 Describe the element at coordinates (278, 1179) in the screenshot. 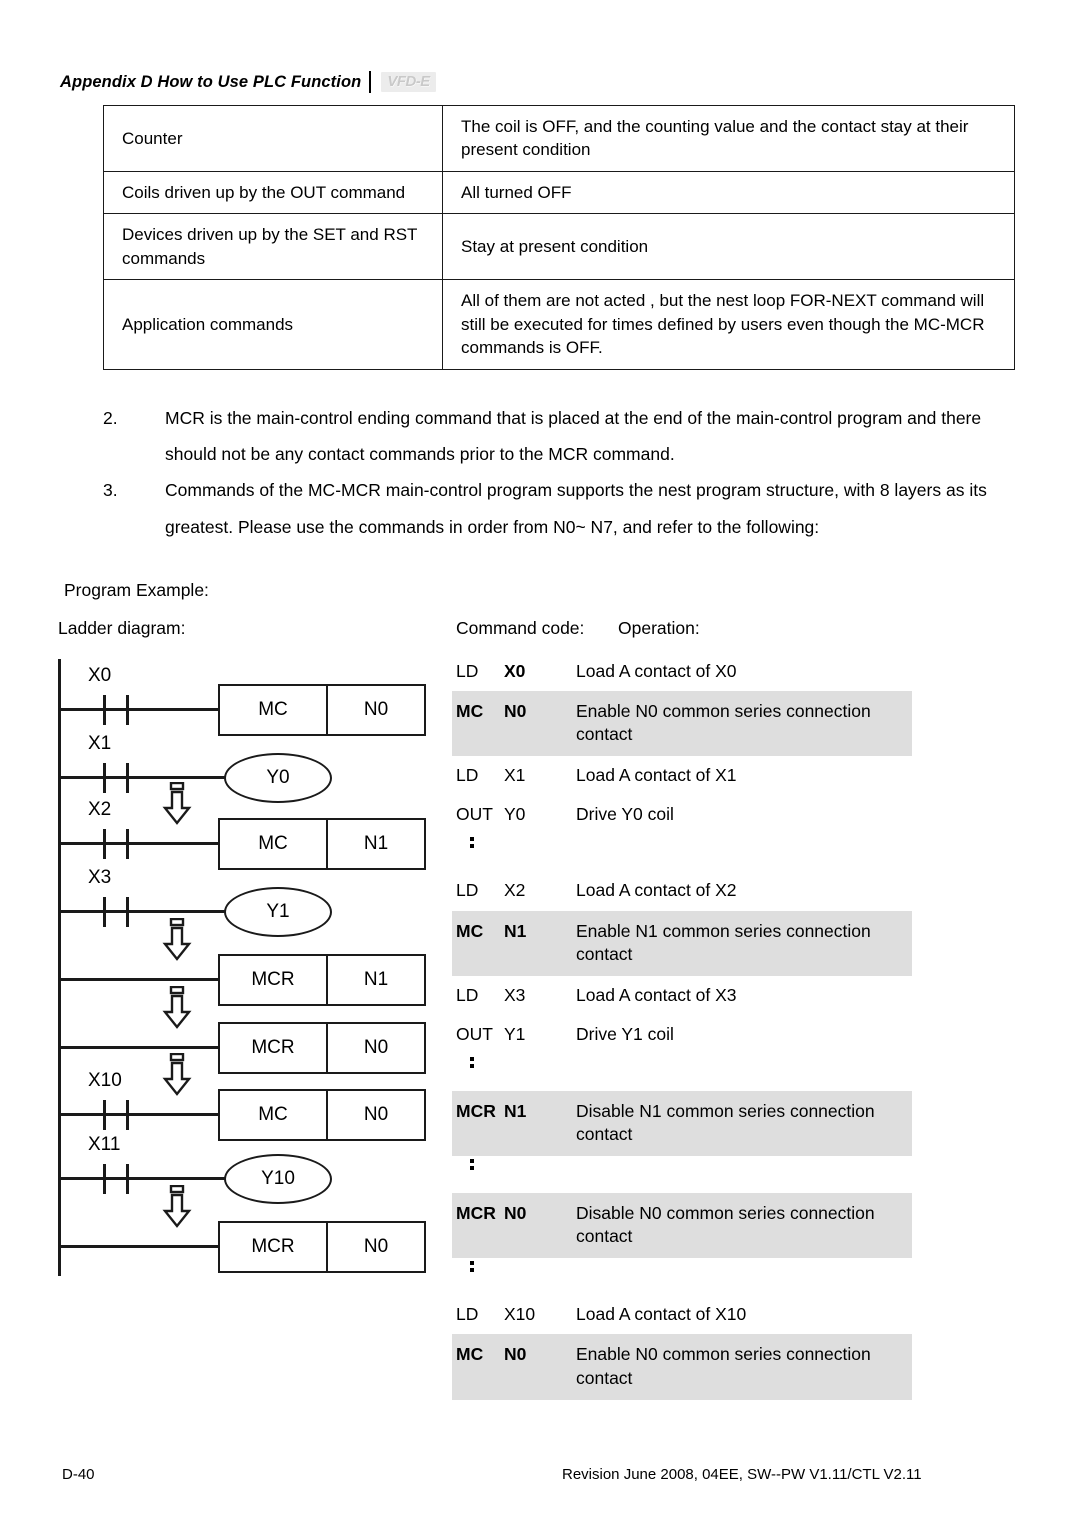

I see `output-coil-symbol: Y10` at that location.